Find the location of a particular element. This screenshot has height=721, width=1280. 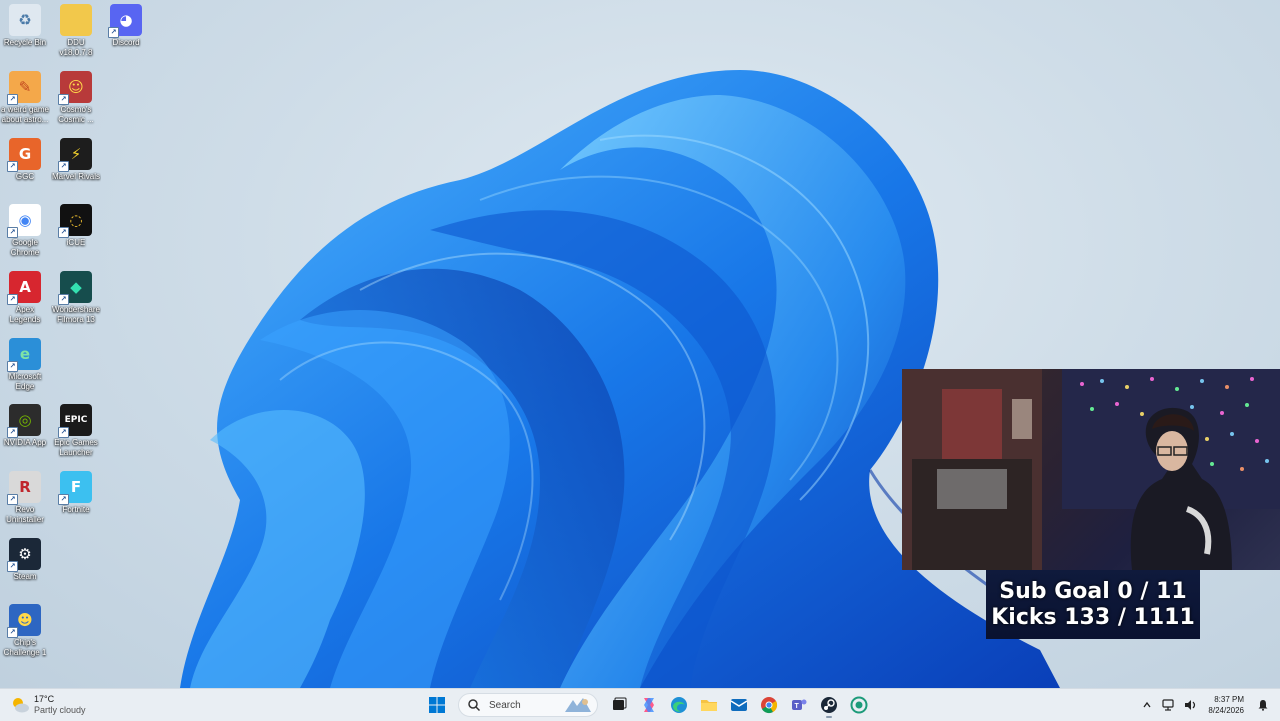

desktop-icon-revo: R ↗ Revo Uninstaller is located at coordinates (25, 498).